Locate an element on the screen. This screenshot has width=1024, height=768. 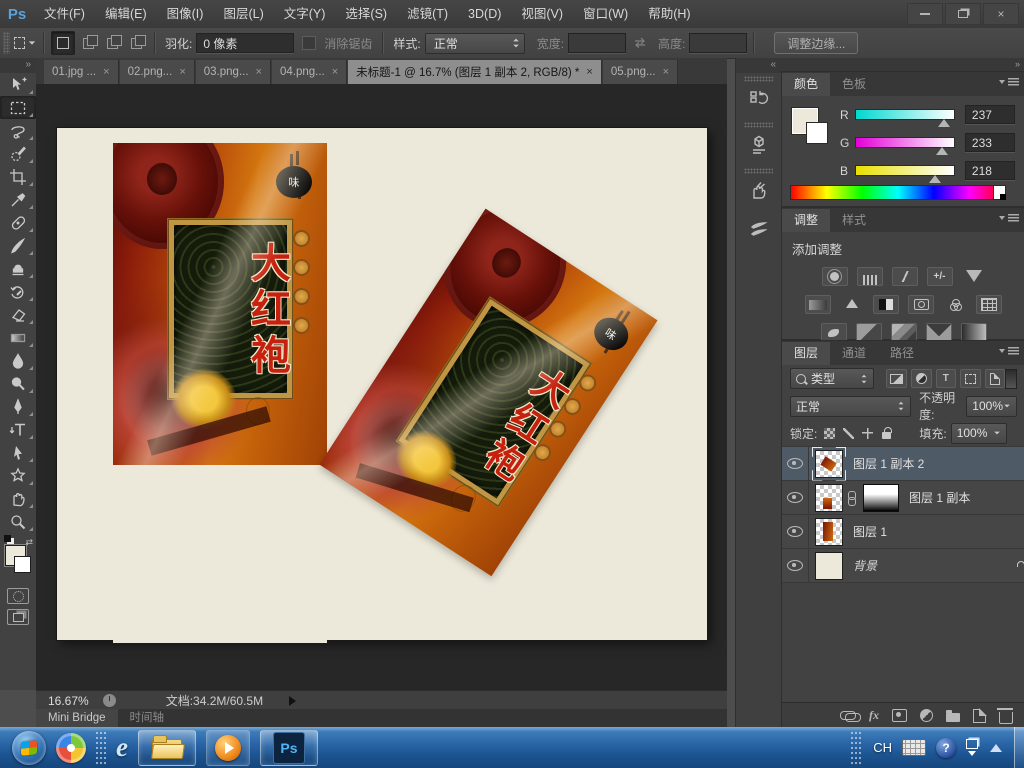
lock-image-pixels-icon is located at coordinates (848, 433).